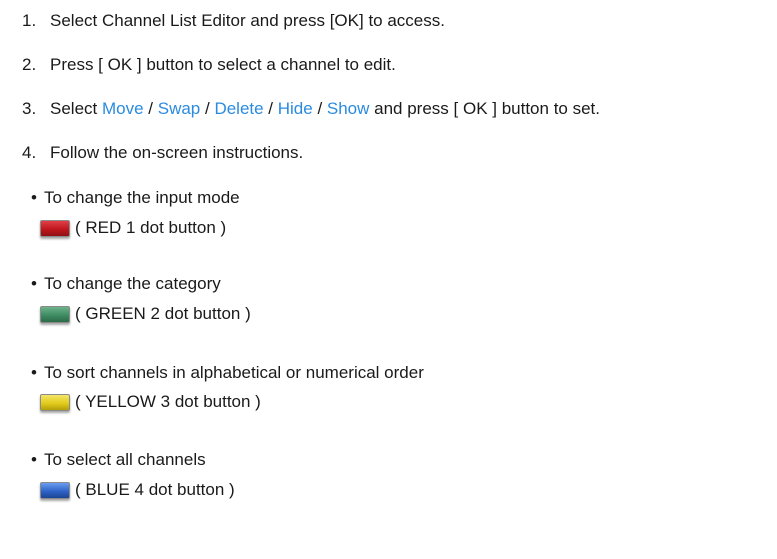 This screenshot has width=777, height=559. Describe the element at coordinates (484, 108) in the screenshot. I see `step-text-after: and press [ OK ] button to set.` at that location.